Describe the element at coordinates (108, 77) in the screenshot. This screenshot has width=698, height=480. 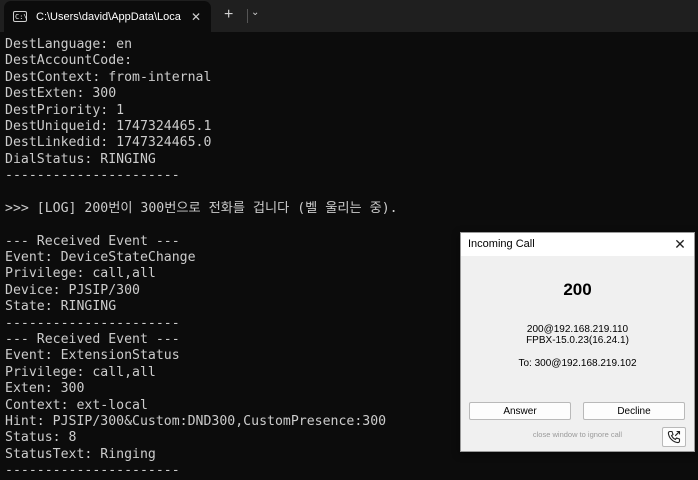
I see `terminal-line: DestContext: from-internal` at that location.